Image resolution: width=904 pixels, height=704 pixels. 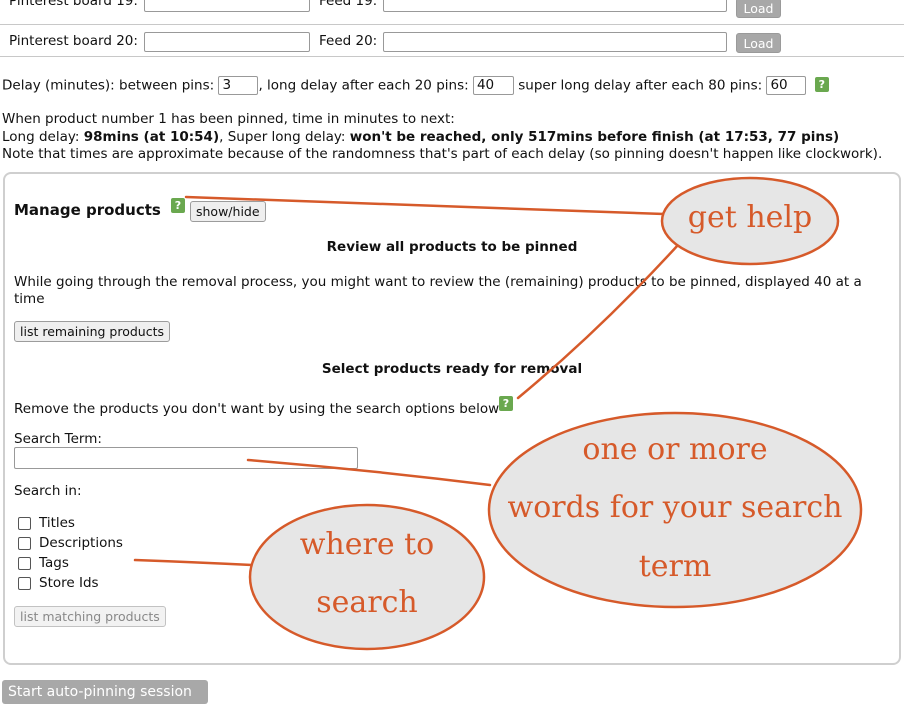 What do you see at coordinates (369, 472) in the screenshot?
I see `callout-line-search-term` at bounding box center [369, 472].